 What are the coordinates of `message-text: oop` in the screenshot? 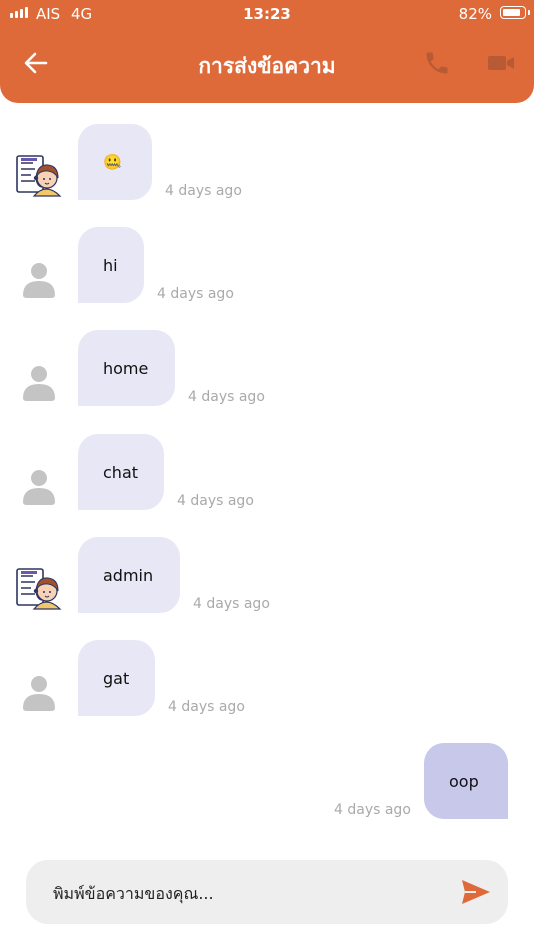 It's located at (464, 781).